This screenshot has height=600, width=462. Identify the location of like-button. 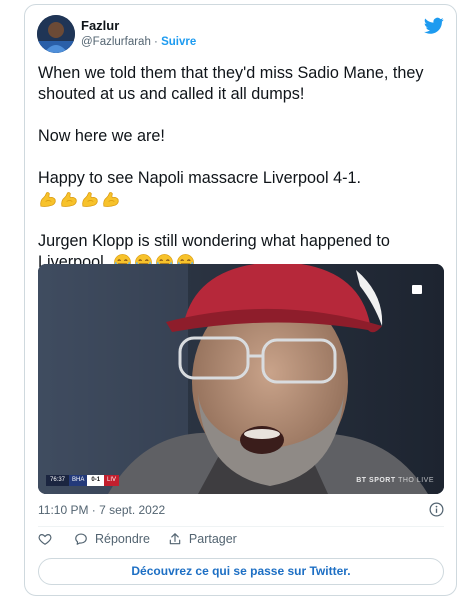
(45, 539).